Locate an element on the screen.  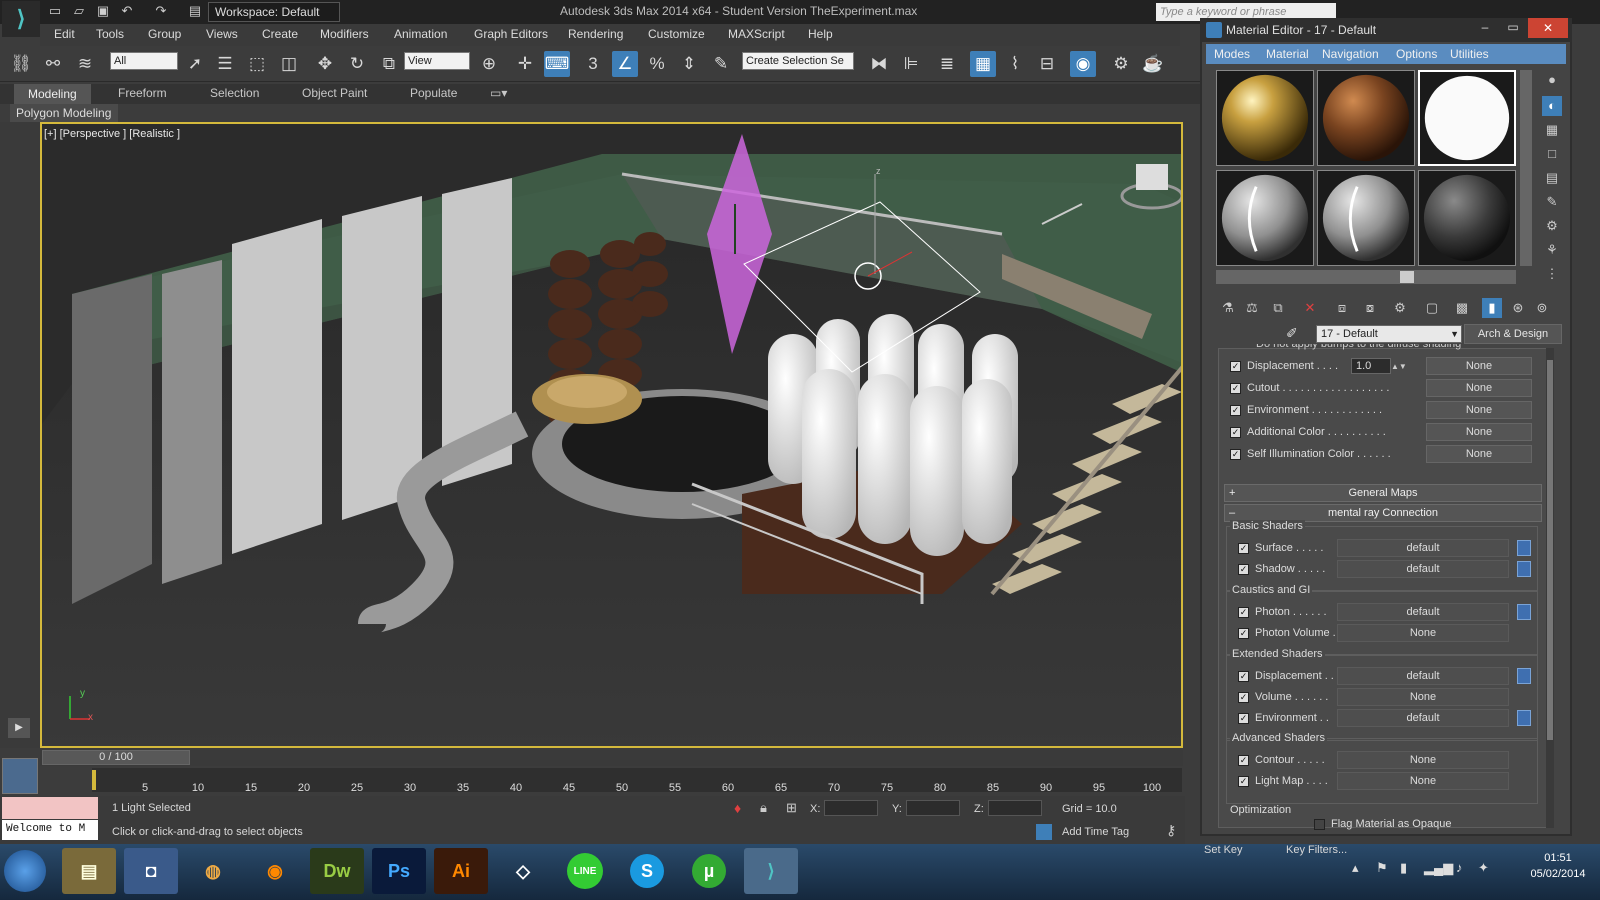
map-none-button: None is located at coordinates (1479, 366).